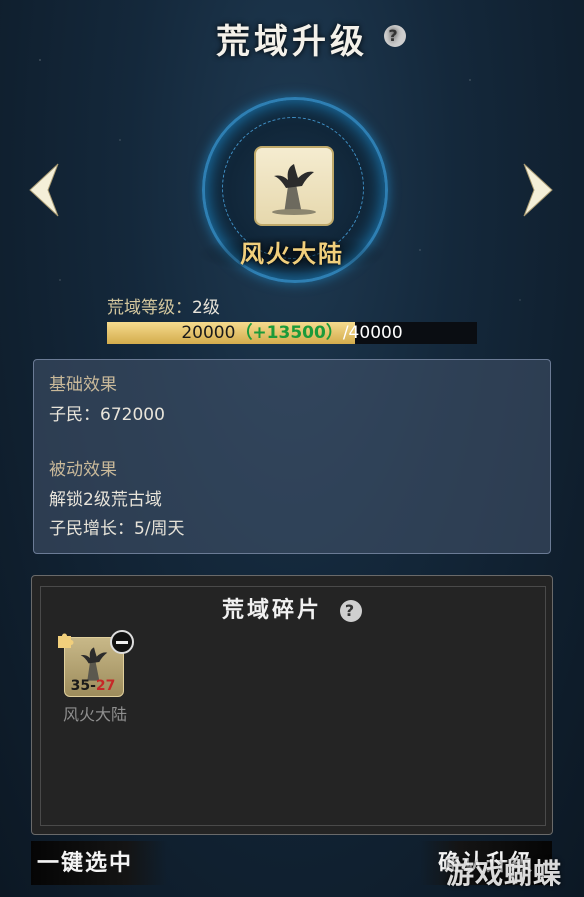 This screenshot has height=897, width=584. Describe the element at coordinates (99, 863) in the screenshot. I see `select-all-button: 一键选中` at that location.